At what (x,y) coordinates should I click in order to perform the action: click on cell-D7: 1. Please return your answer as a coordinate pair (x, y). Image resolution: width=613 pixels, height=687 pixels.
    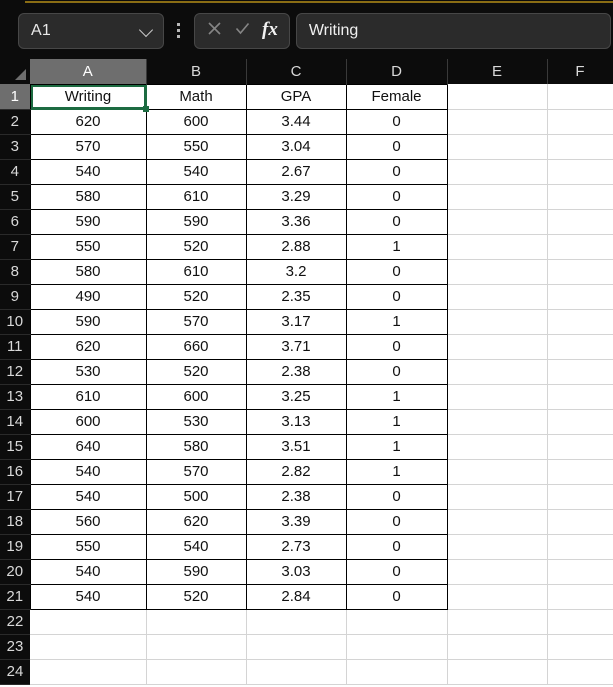
    Looking at the image, I should click on (397, 247).